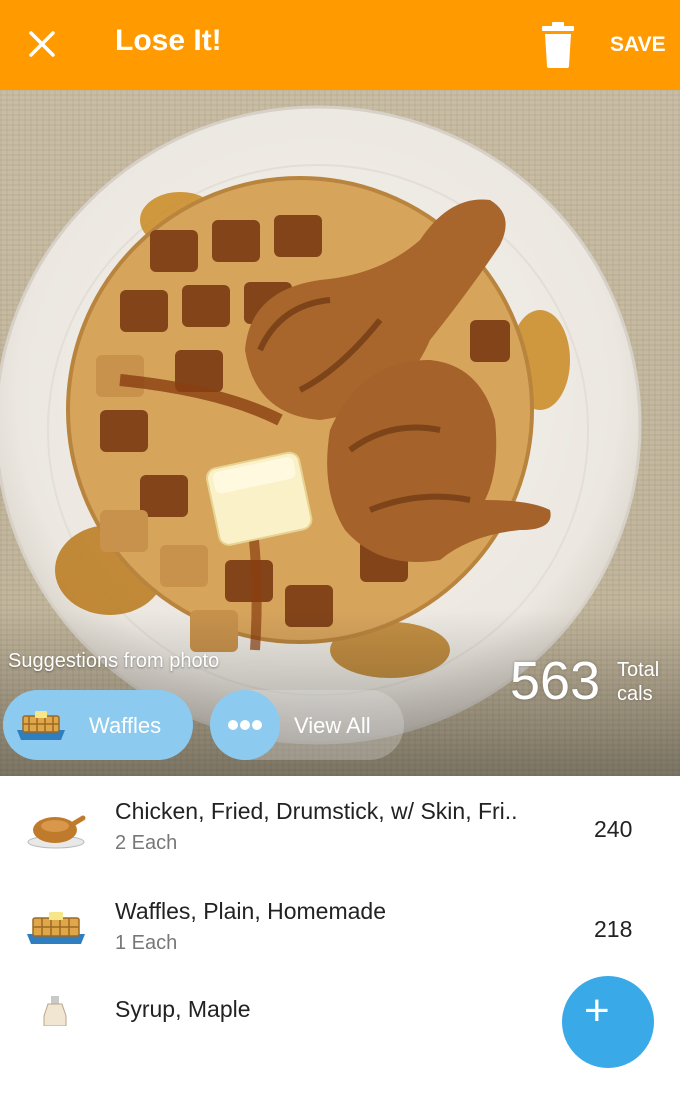 This screenshot has width=680, height=1096. Describe the element at coordinates (251, 911) in the screenshot. I see `food-name: Waffles, Plain, Homemade` at that location.